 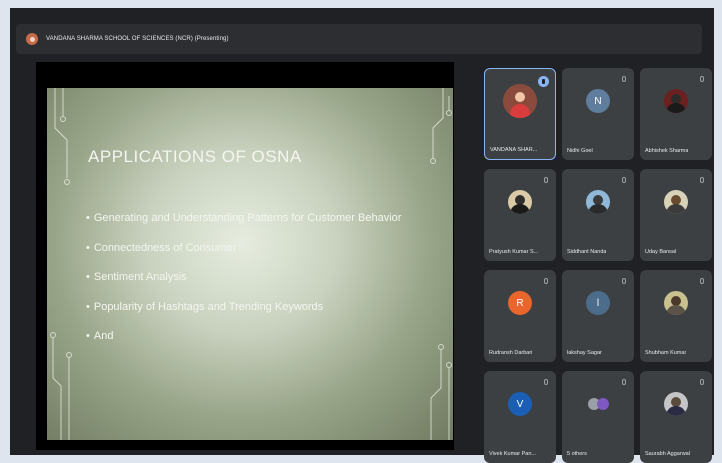 I want to click on participant-name: Shubham Kumar, so click(x=666, y=353).